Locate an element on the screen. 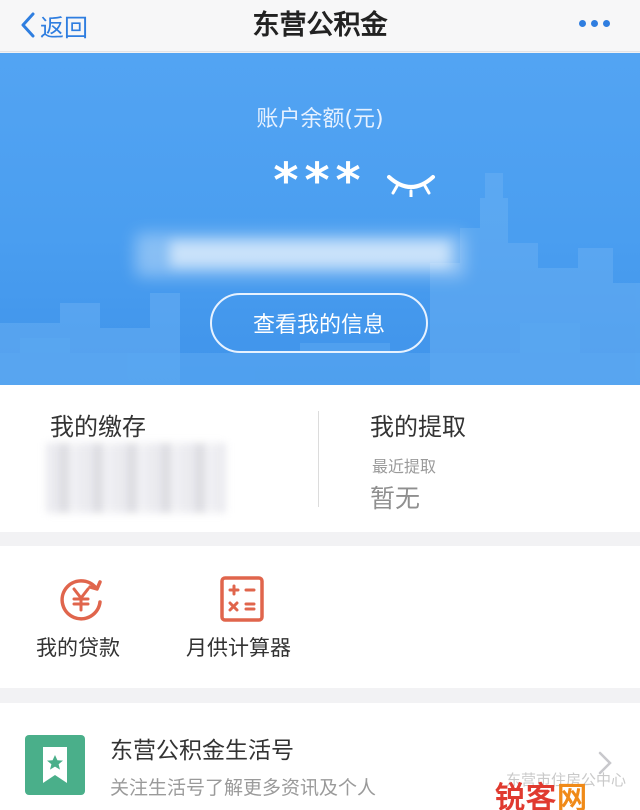  more-menu-button is located at coordinates (594, 23).